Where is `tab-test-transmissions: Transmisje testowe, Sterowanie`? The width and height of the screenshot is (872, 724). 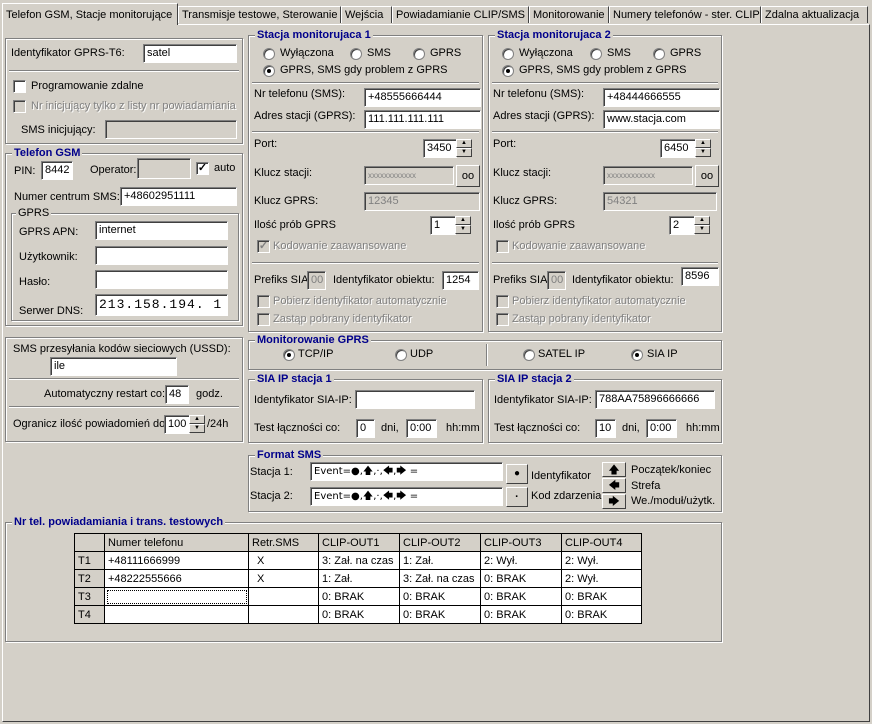 tab-test-transmissions: Transmisje testowe, Sterowanie is located at coordinates (259, 14).